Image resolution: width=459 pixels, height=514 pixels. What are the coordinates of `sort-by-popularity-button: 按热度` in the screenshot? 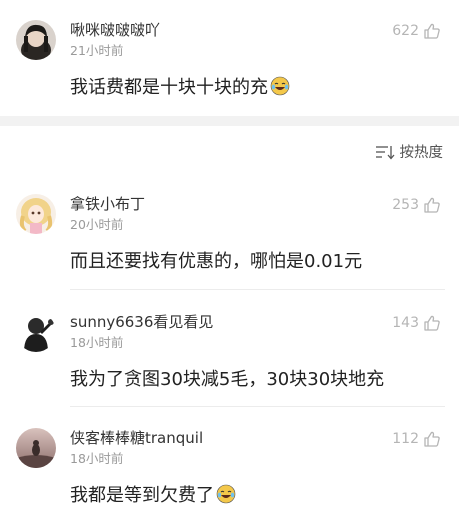 It's located at (409, 151).